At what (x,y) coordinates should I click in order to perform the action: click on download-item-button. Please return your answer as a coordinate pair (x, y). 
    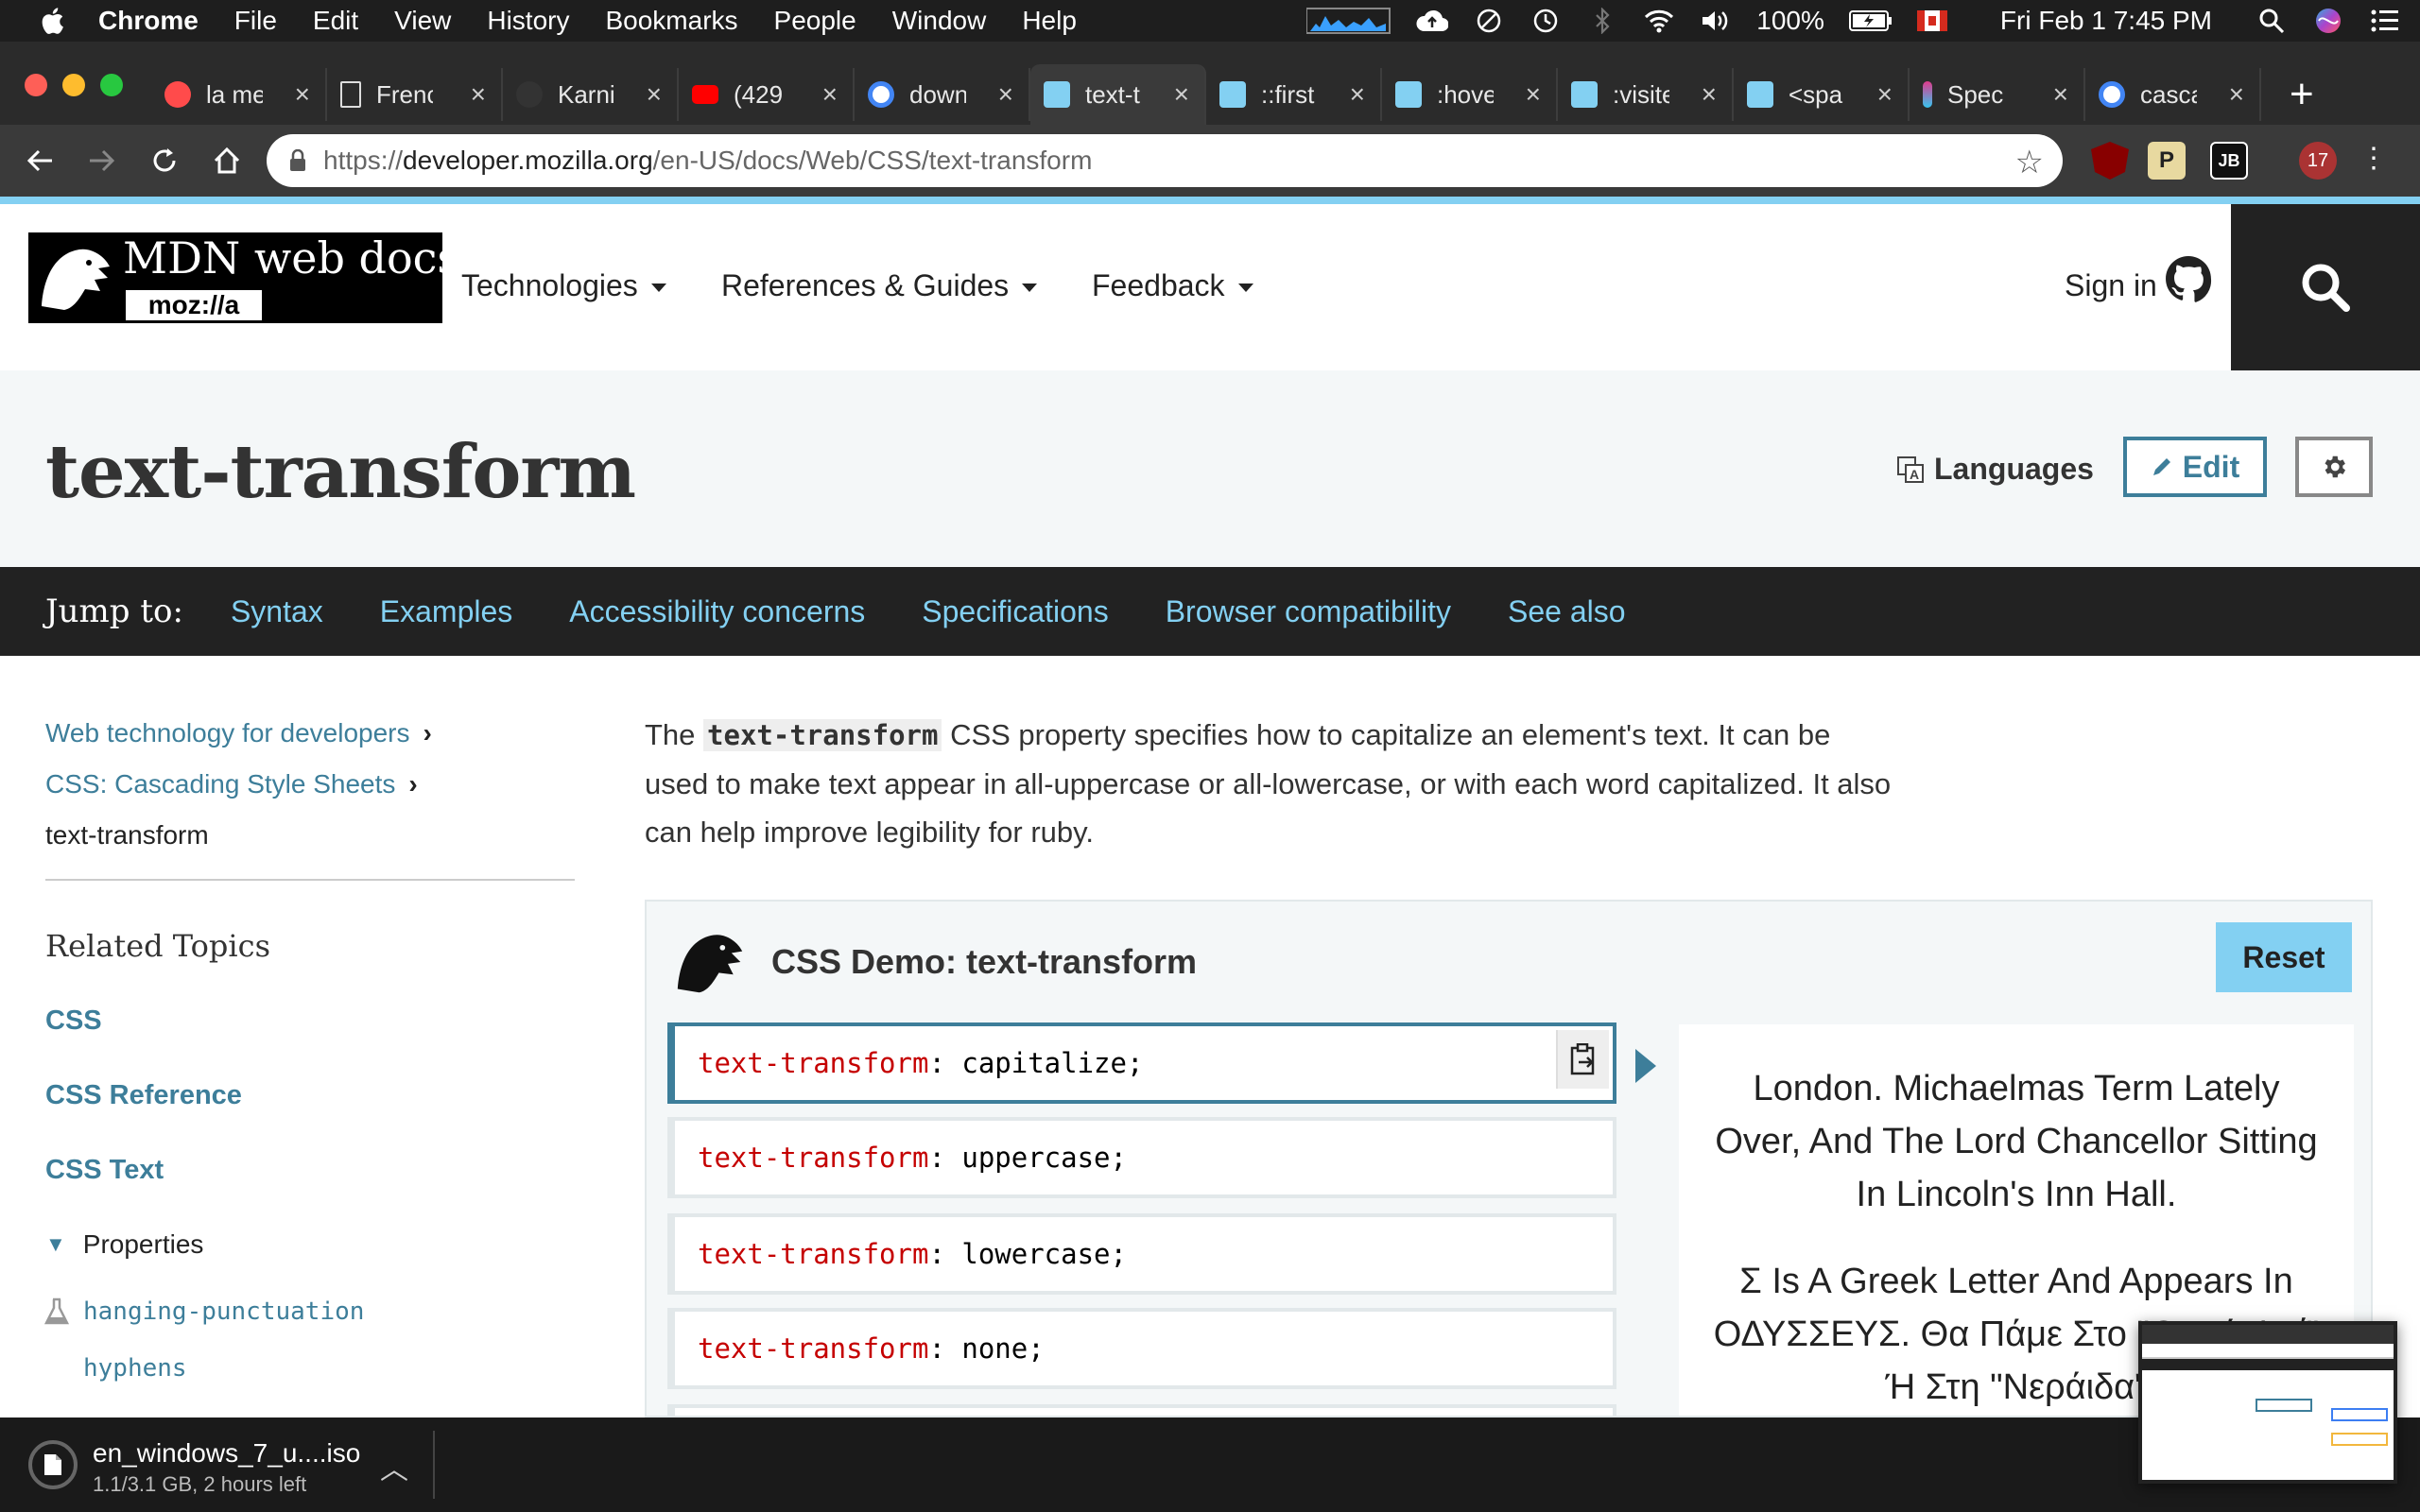
    Looking at the image, I should click on (53, 1464).